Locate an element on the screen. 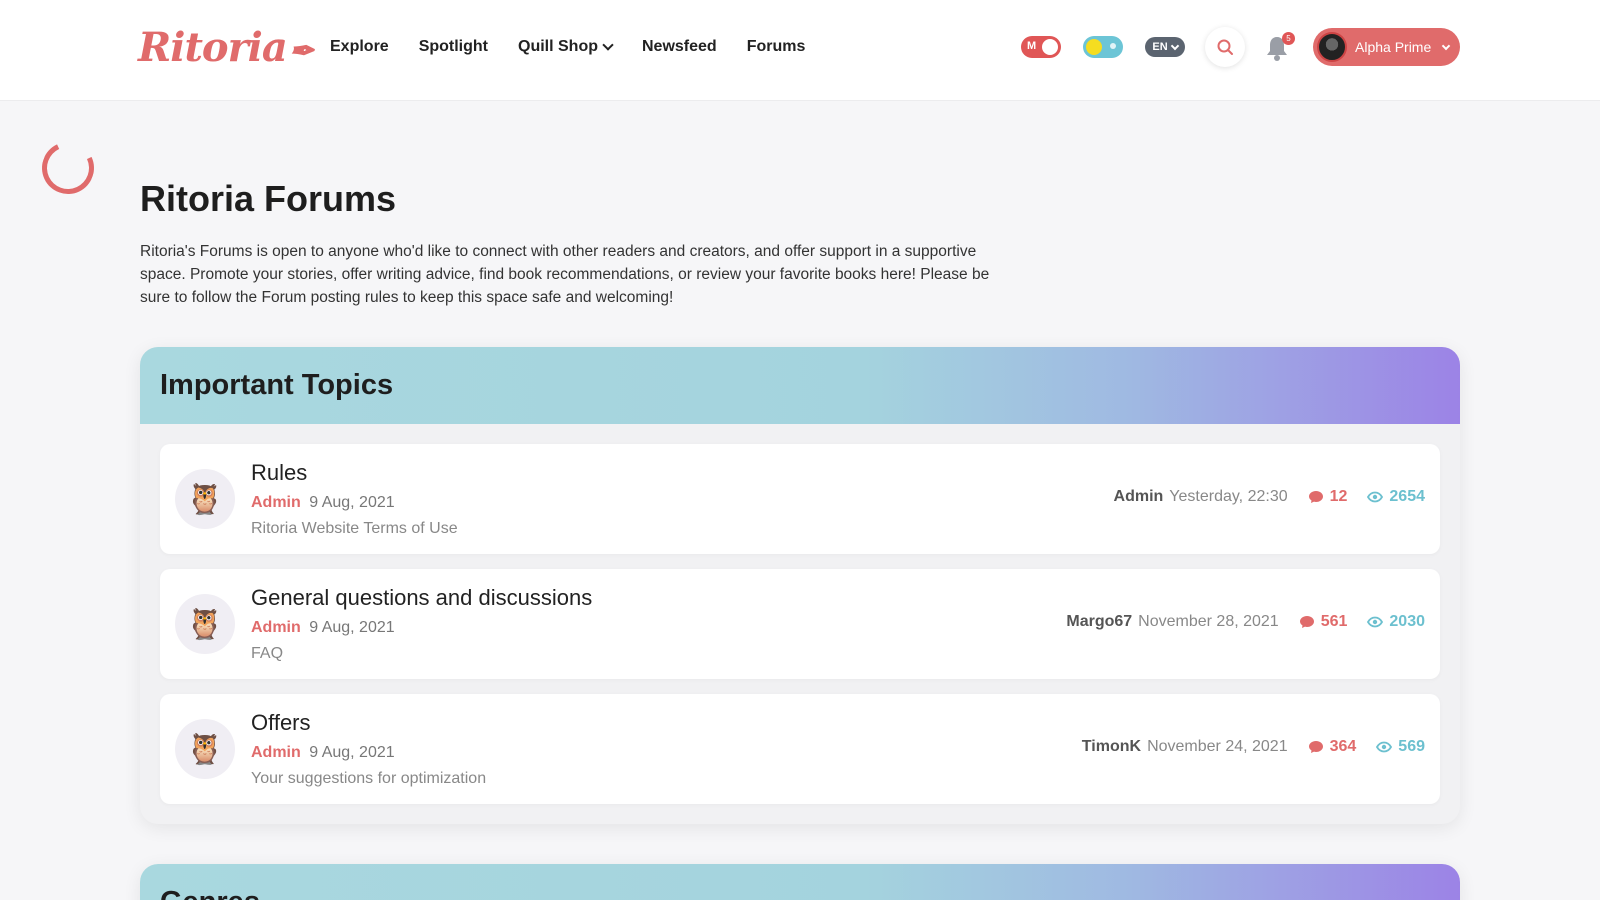  moon-icon is located at coordinates (1113, 46).